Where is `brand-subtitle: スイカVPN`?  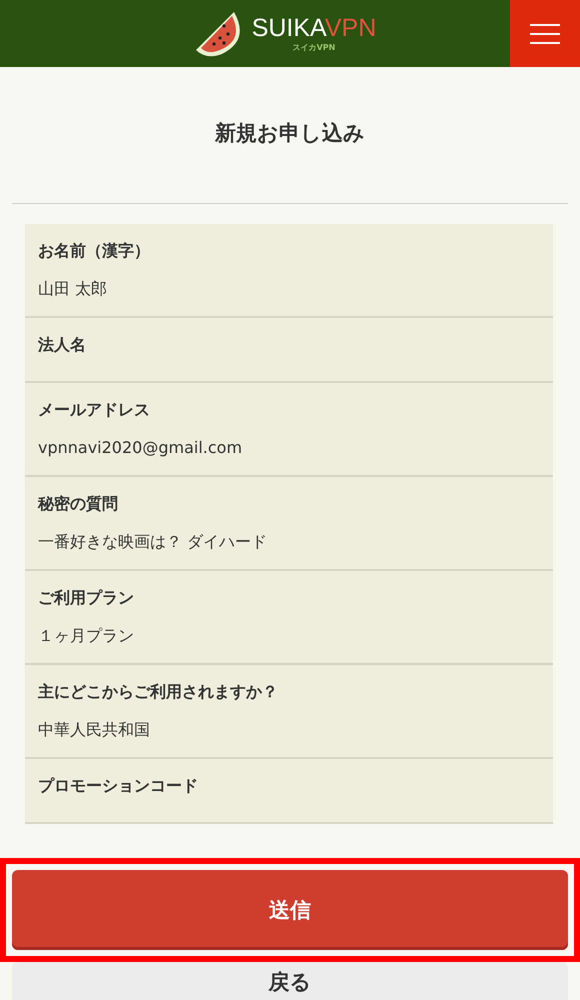
brand-subtitle: スイカVPN is located at coordinates (314, 47).